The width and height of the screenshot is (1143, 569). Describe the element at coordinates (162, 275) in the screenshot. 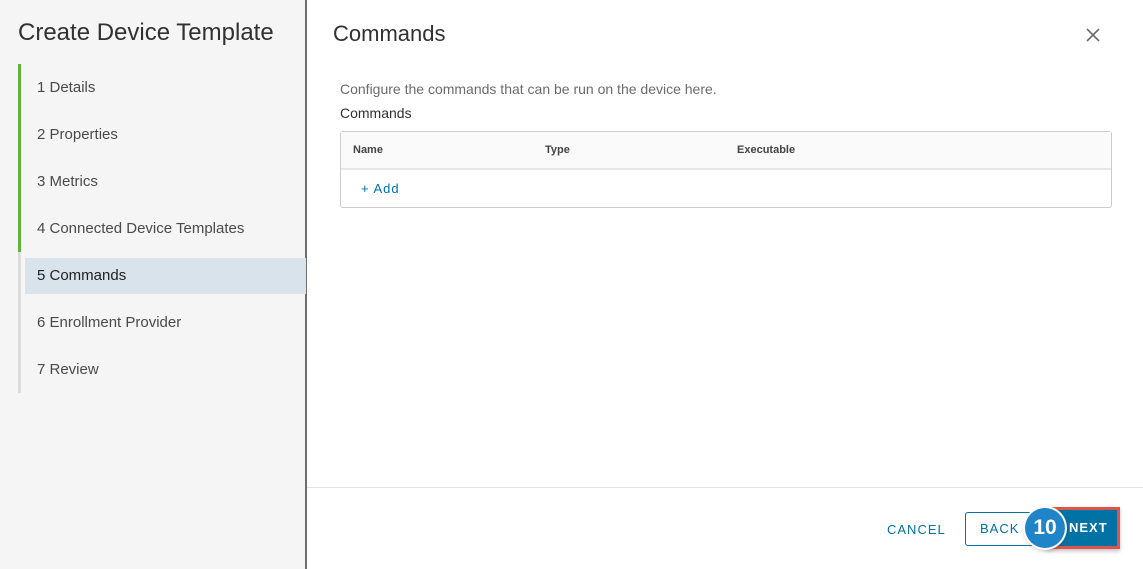

I see `step-commands: 5 Commands` at that location.